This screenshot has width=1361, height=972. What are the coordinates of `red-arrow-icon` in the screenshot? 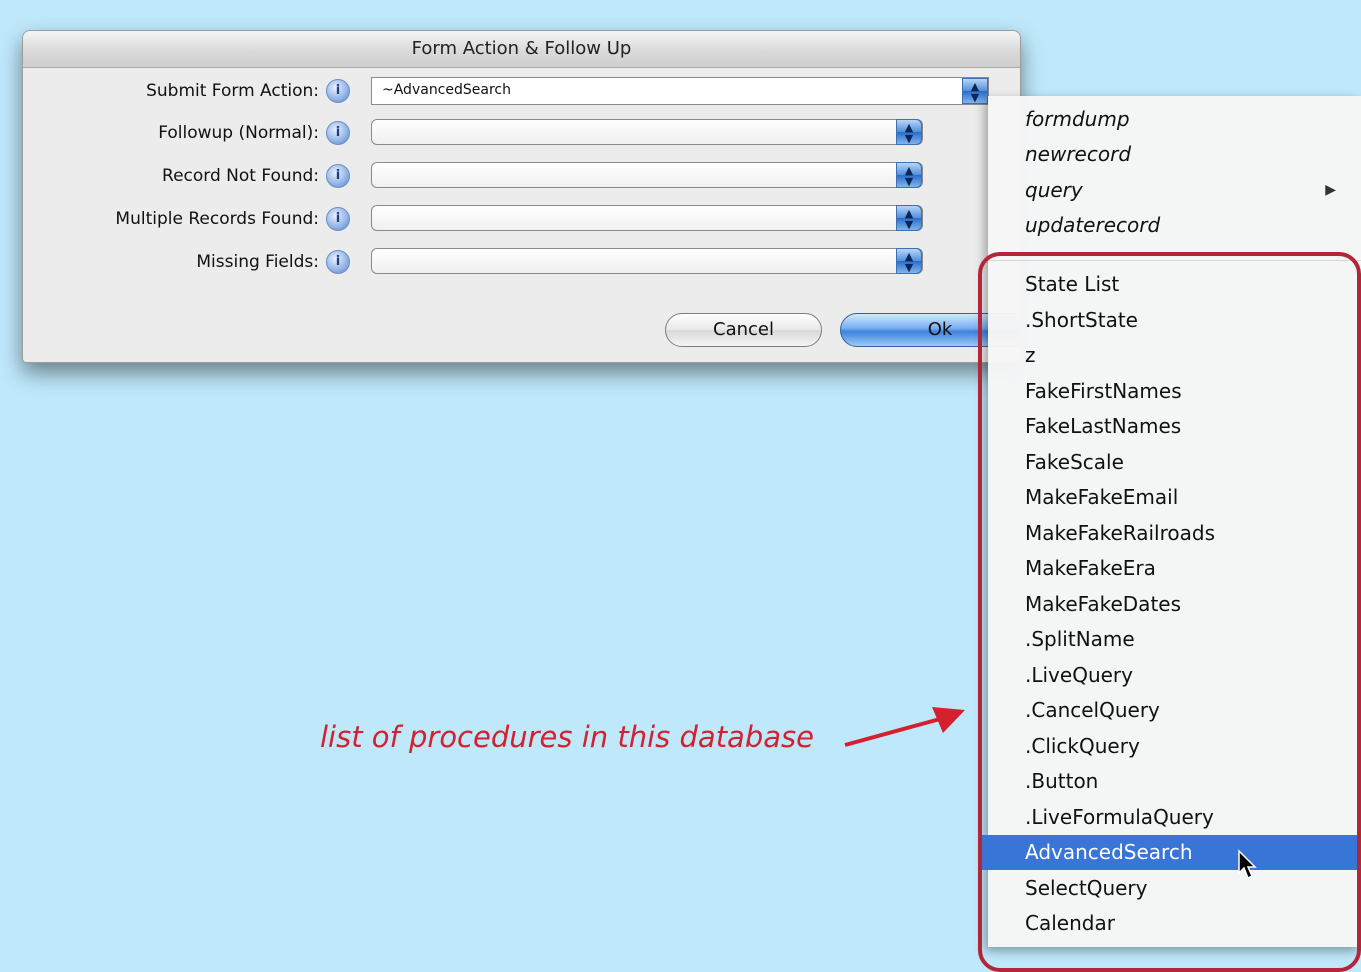 It's located at (904, 727).